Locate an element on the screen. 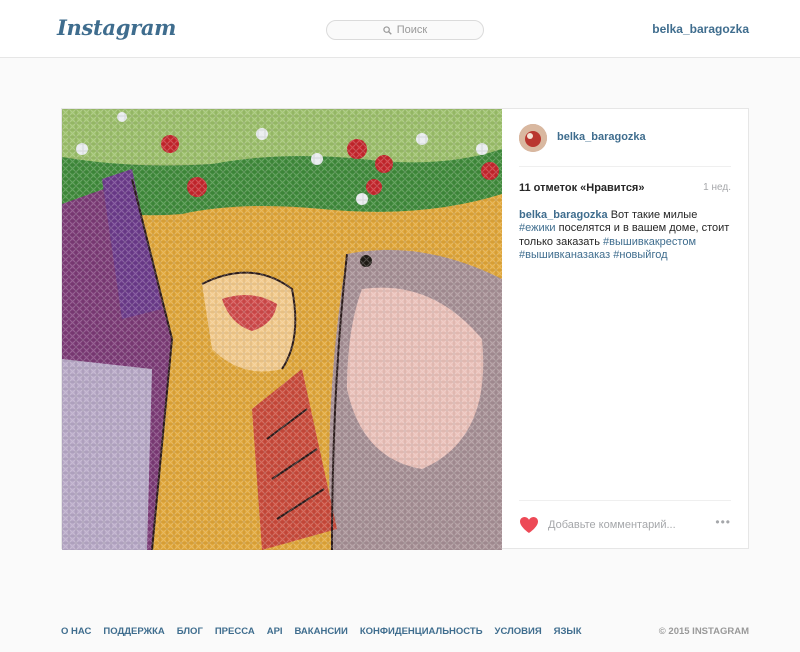 The height and width of the screenshot is (652, 800). profile-link: belka_baragozka is located at coordinates (700, 29).